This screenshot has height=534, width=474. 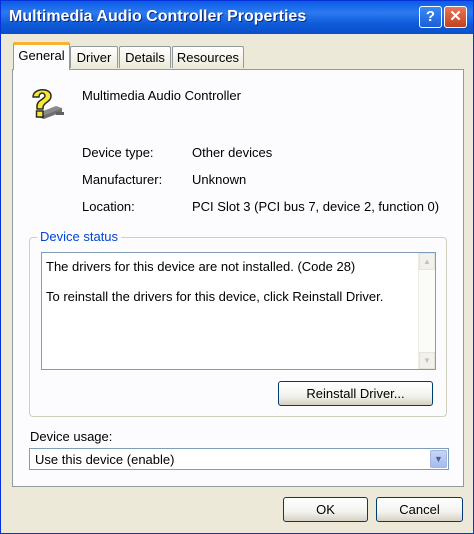 I want to click on tab-label: Driver, so click(x=94, y=57).